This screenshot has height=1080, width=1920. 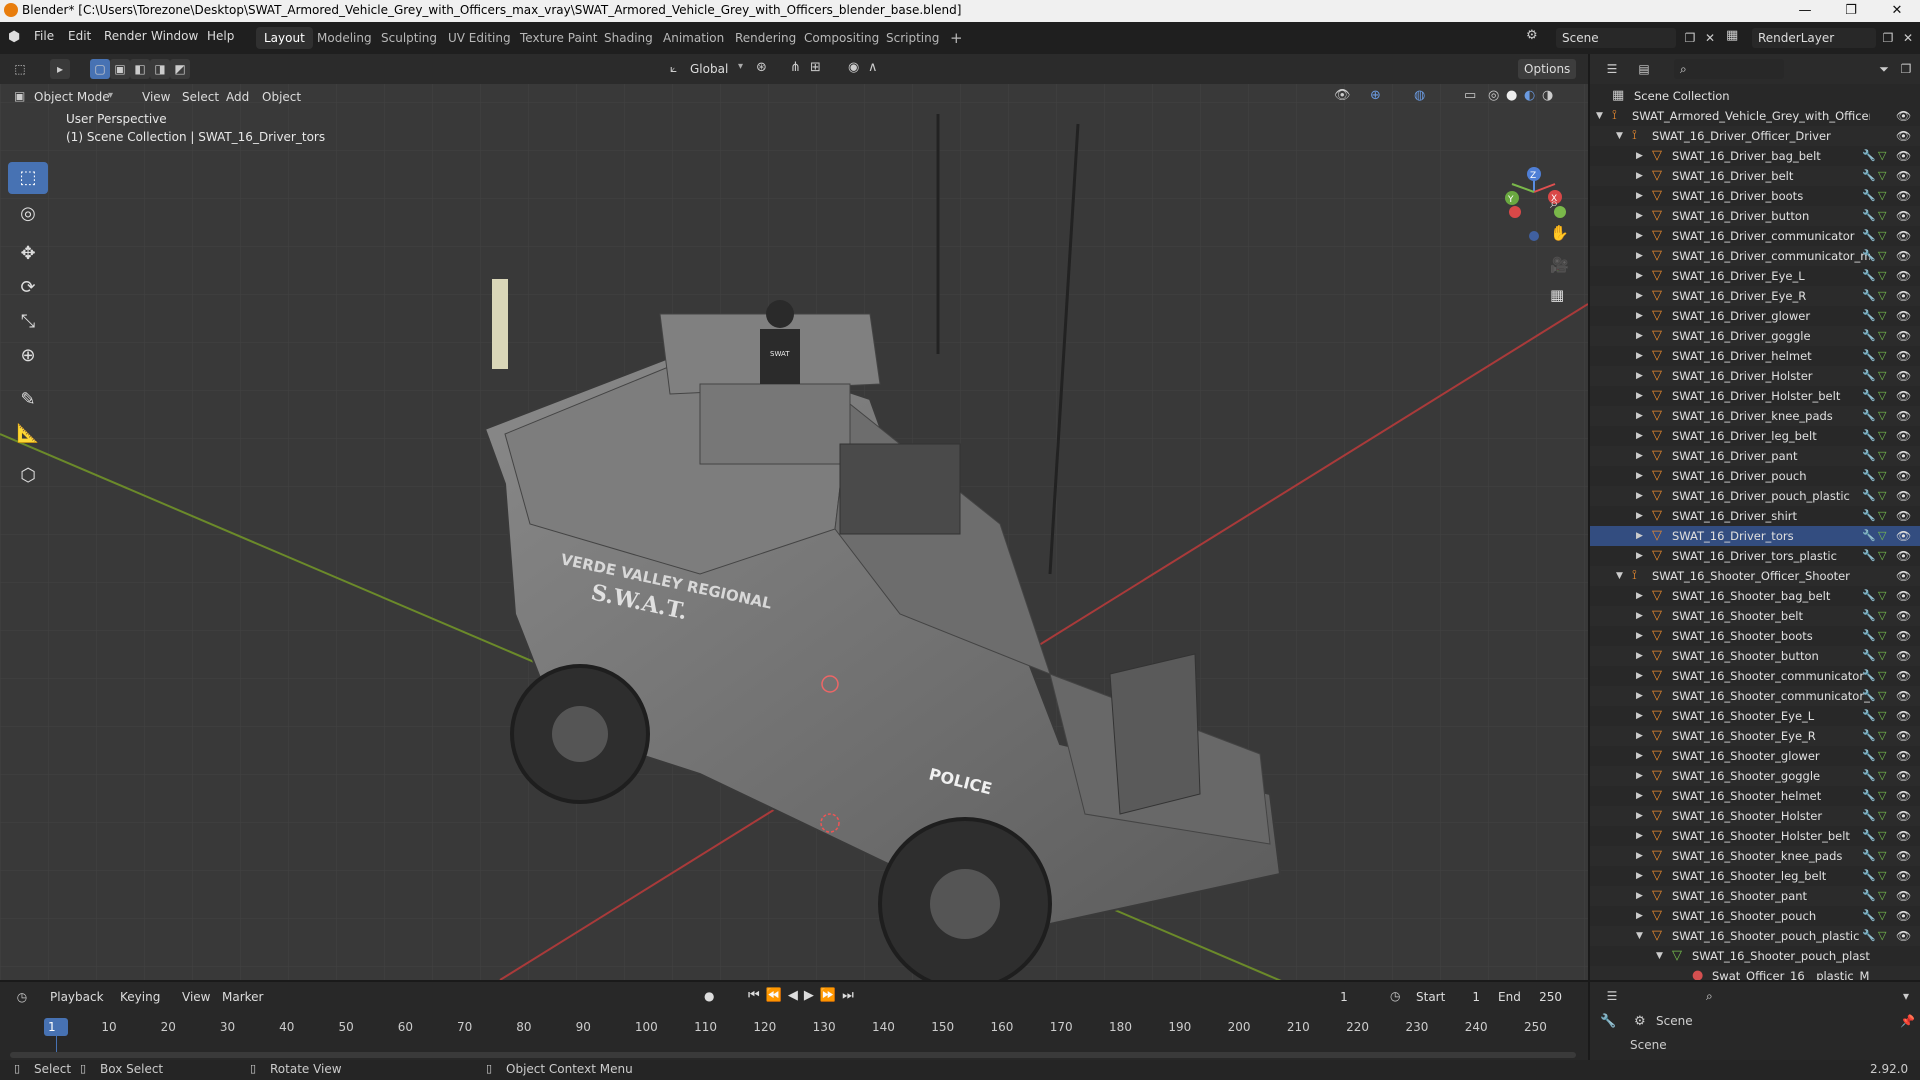 I want to click on menu-window: Window, so click(x=174, y=36).